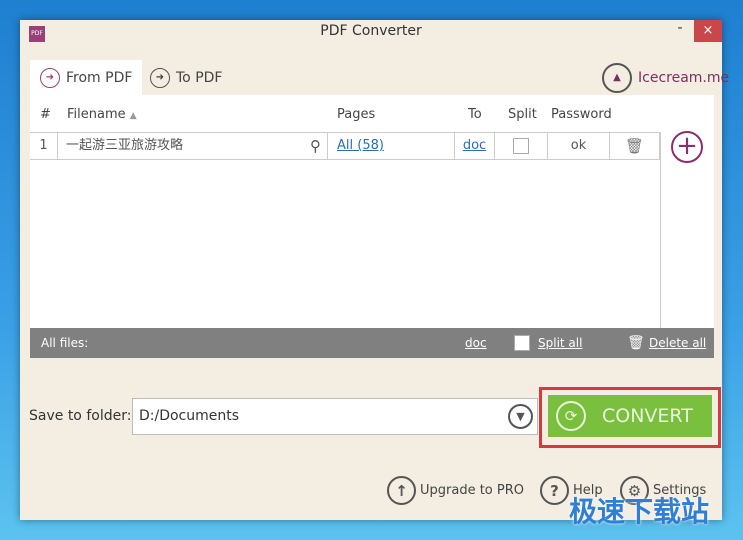  What do you see at coordinates (199, 77) in the screenshot?
I see `tab-label: To PDF` at bounding box center [199, 77].